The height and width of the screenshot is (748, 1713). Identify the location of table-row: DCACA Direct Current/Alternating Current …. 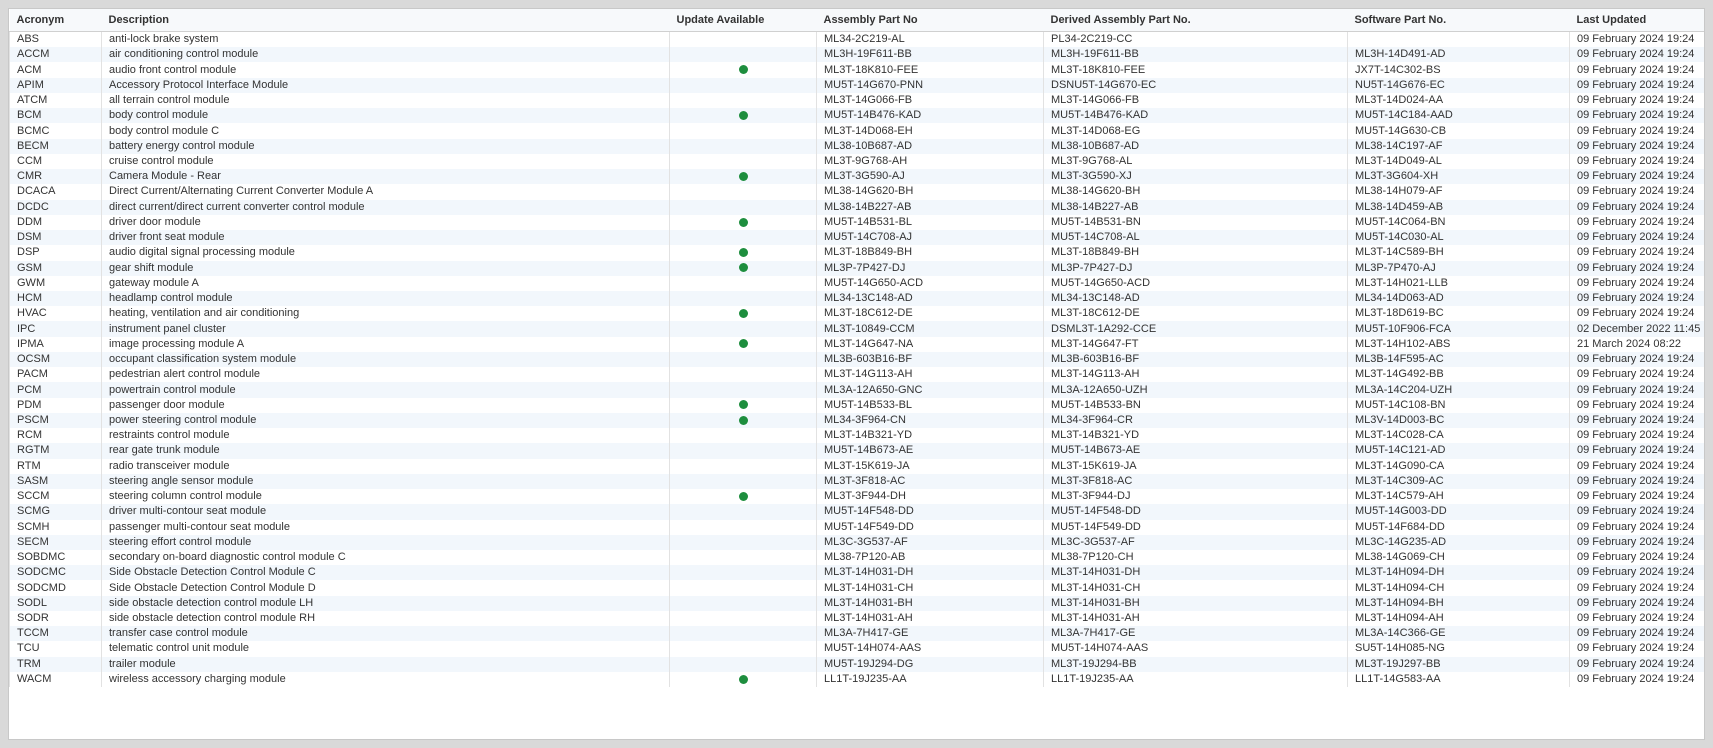
(856, 192).